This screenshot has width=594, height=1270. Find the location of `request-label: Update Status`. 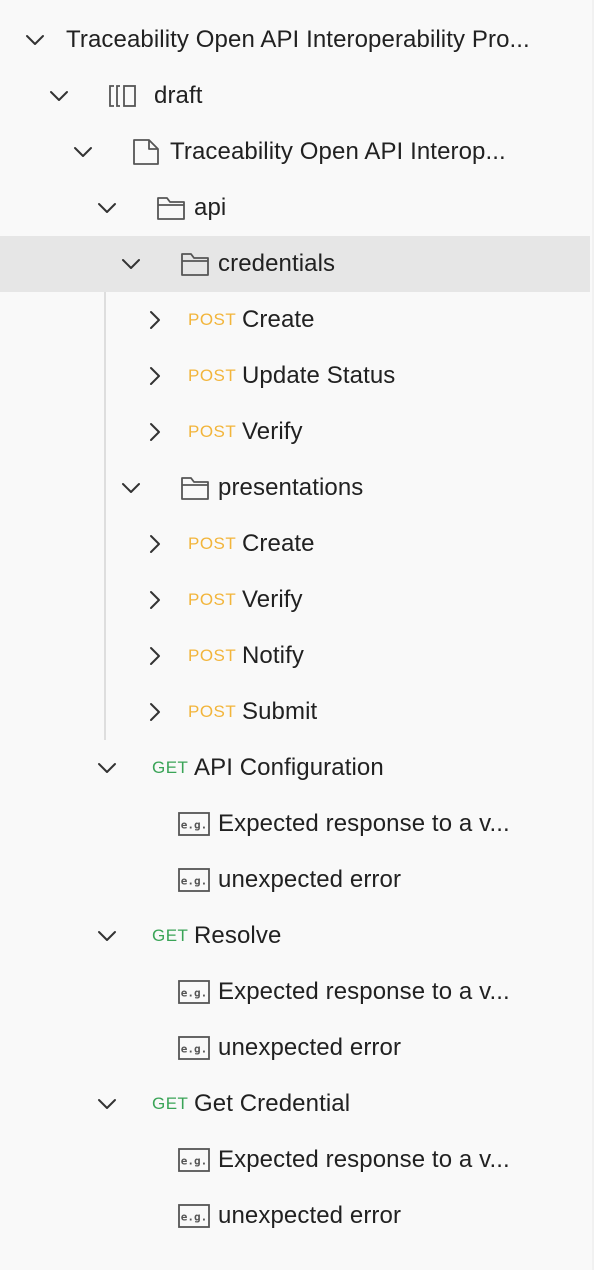

request-label: Update Status is located at coordinates (319, 375).